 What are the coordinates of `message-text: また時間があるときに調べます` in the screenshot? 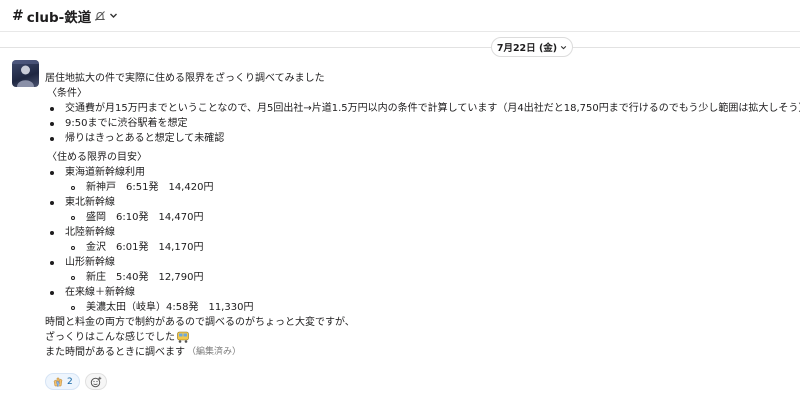 It's located at (115, 352).